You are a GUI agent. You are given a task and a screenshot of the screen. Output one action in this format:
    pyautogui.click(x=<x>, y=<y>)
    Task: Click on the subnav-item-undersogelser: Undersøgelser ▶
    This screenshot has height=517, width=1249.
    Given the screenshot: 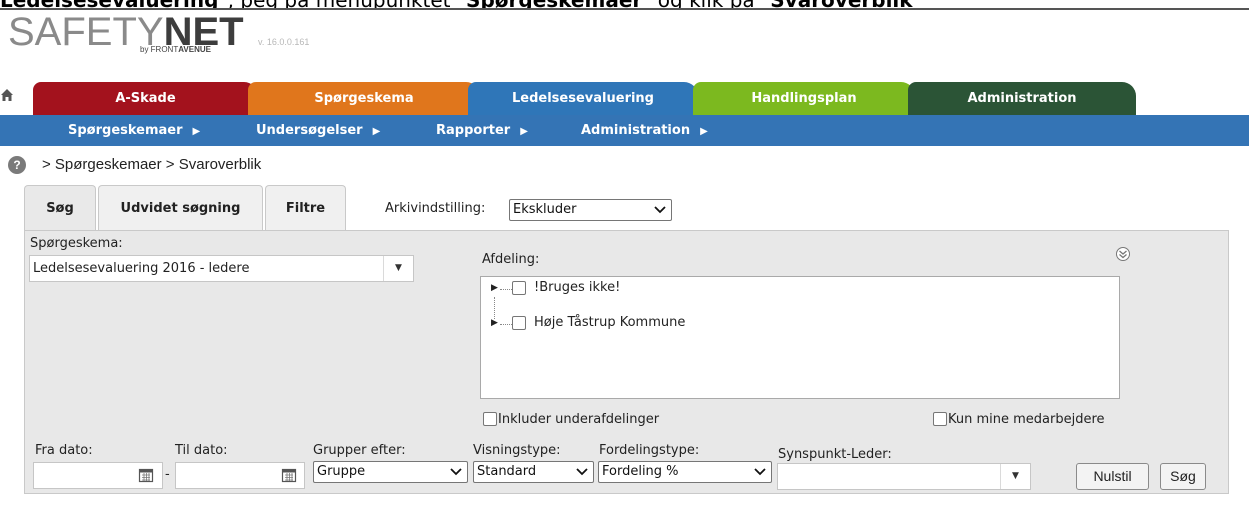 What is the action you would take?
    pyautogui.click(x=318, y=130)
    